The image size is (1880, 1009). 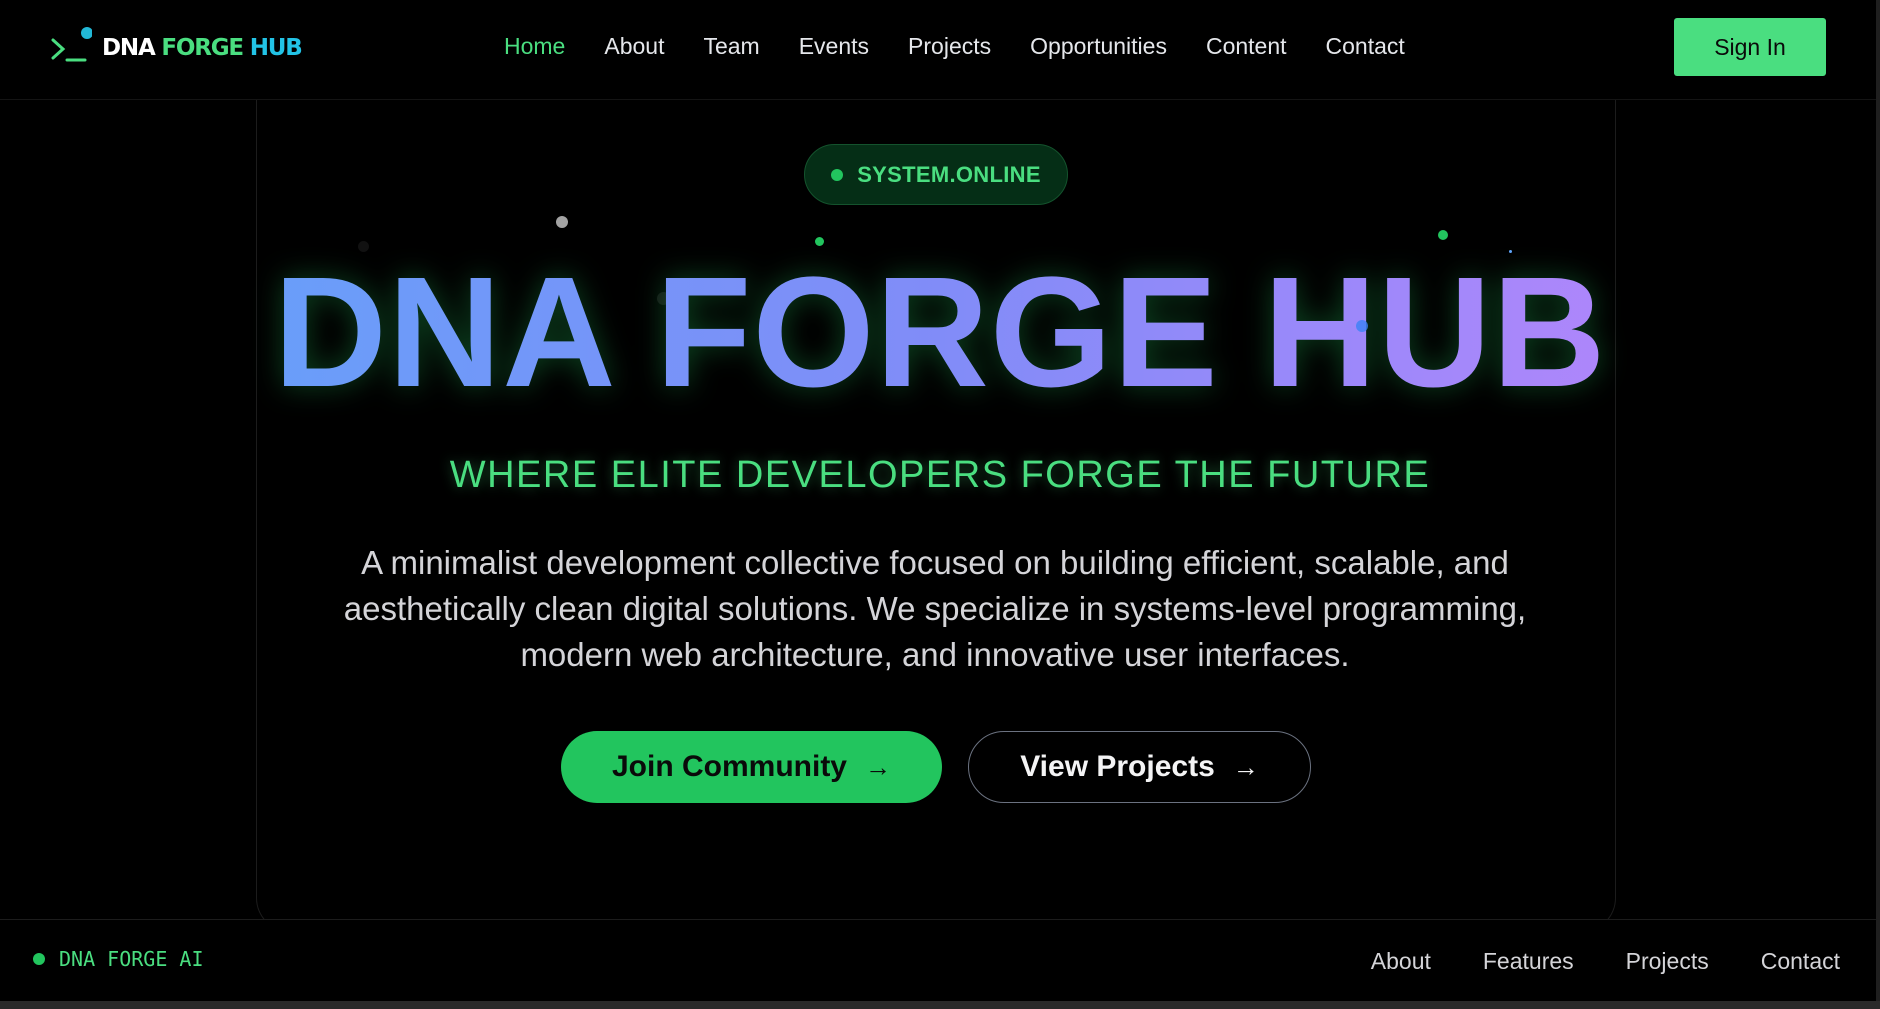 I want to click on sign-in-button: Sign In, so click(x=1750, y=47).